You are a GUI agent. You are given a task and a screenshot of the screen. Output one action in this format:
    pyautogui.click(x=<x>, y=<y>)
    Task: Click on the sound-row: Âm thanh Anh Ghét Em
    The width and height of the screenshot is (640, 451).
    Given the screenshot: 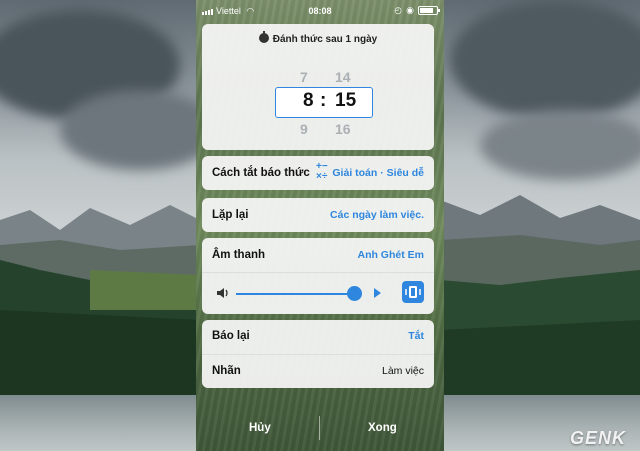 What is the action you would take?
    pyautogui.click(x=318, y=255)
    